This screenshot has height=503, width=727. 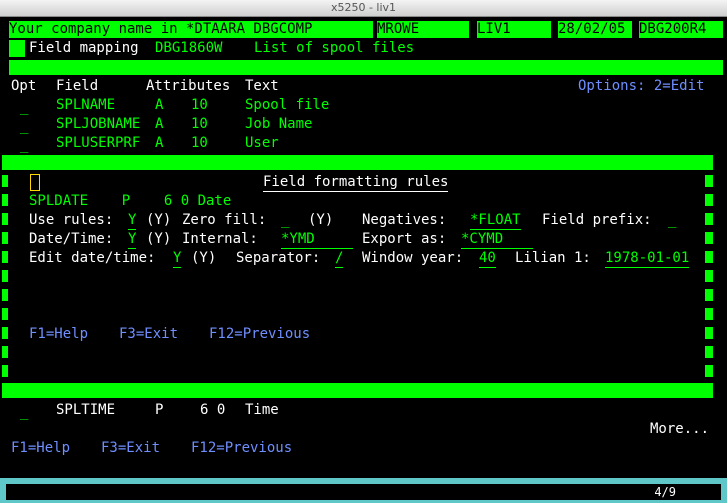 I want to click on system-name: LIV1, so click(x=514, y=29).